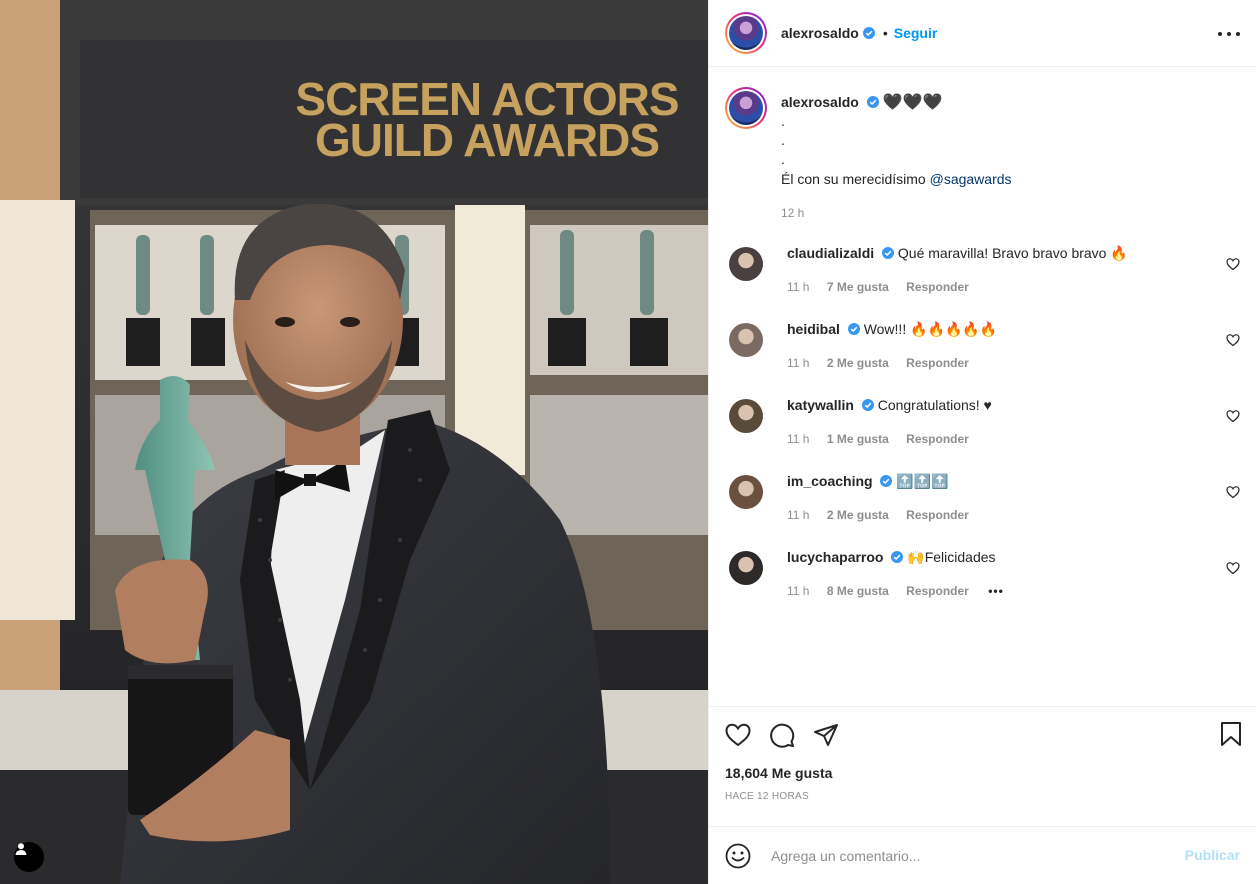 The height and width of the screenshot is (884, 1256). Describe the element at coordinates (782, 735) in the screenshot. I see `comment-icon` at that location.